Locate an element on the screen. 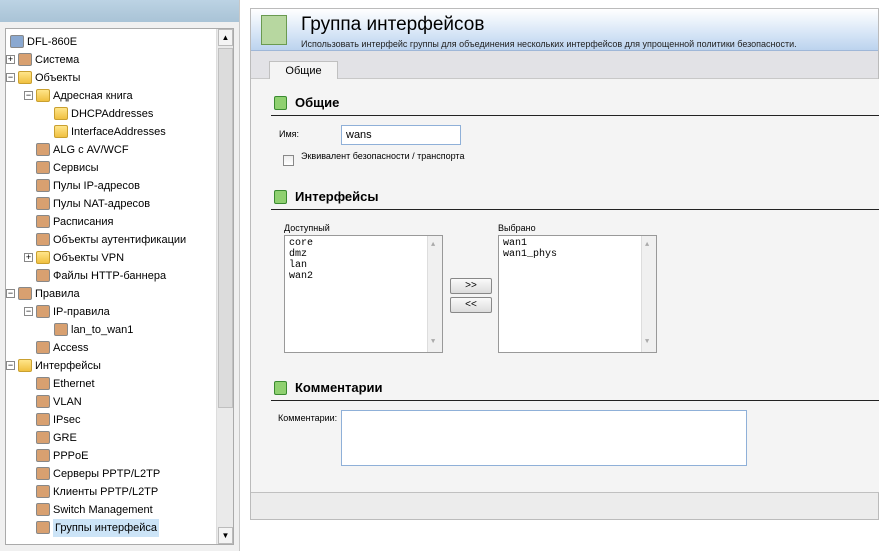 The image size is (879, 551). tree-item: IPsec is located at coordinates (111, 420).